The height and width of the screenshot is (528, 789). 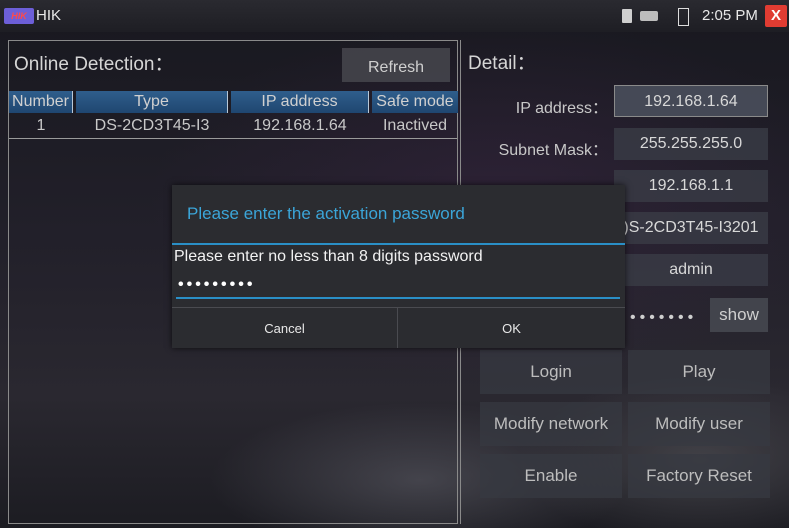 What do you see at coordinates (730, 15) in the screenshot?
I see `clock: 2:05 PM` at bounding box center [730, 15].